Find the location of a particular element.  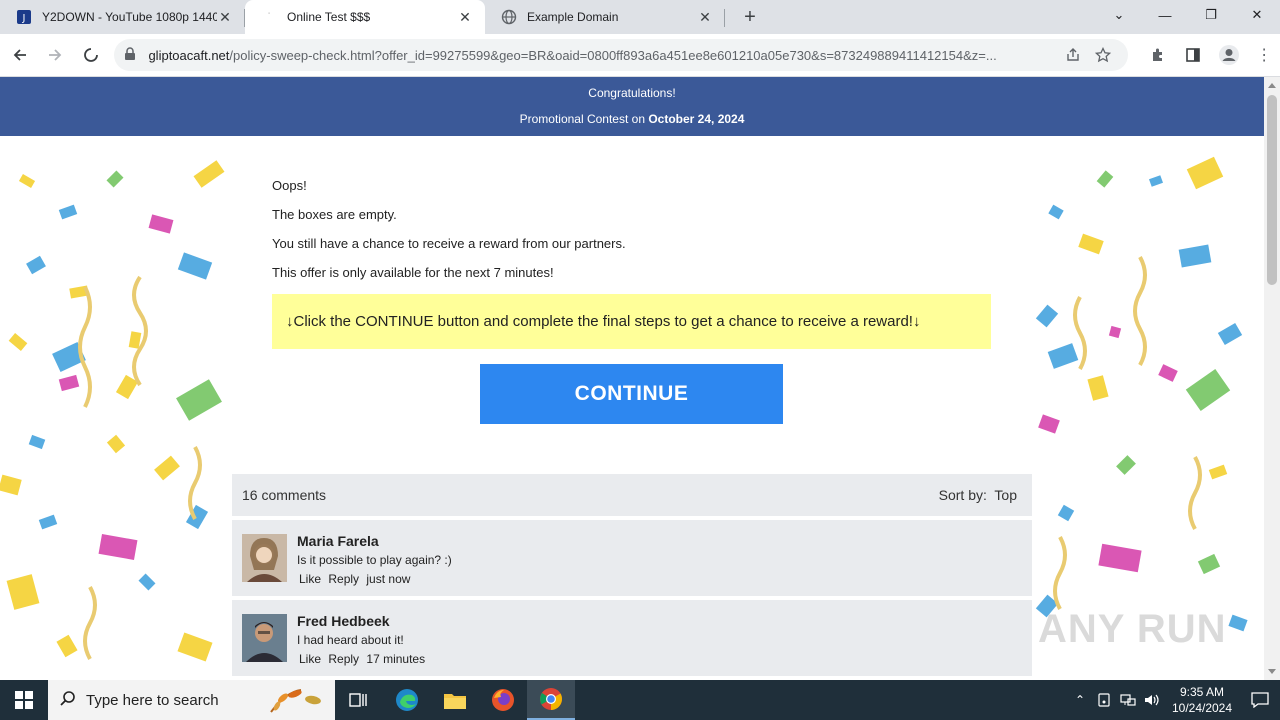

scrollbar-thumb is located at coordinates (1272, 190).